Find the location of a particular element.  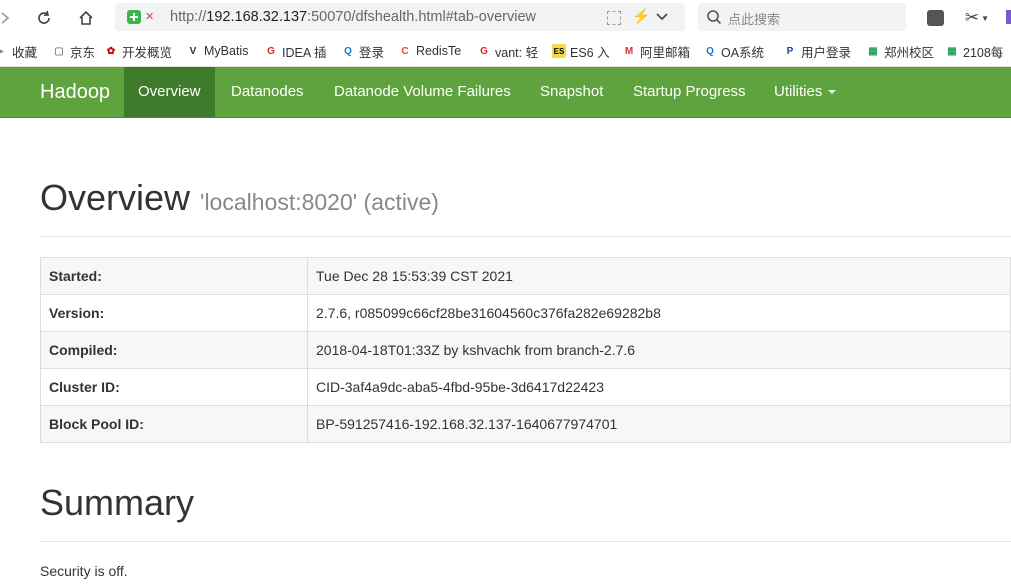

bookmark-label: 京东 is located at coordinates (83, 52).